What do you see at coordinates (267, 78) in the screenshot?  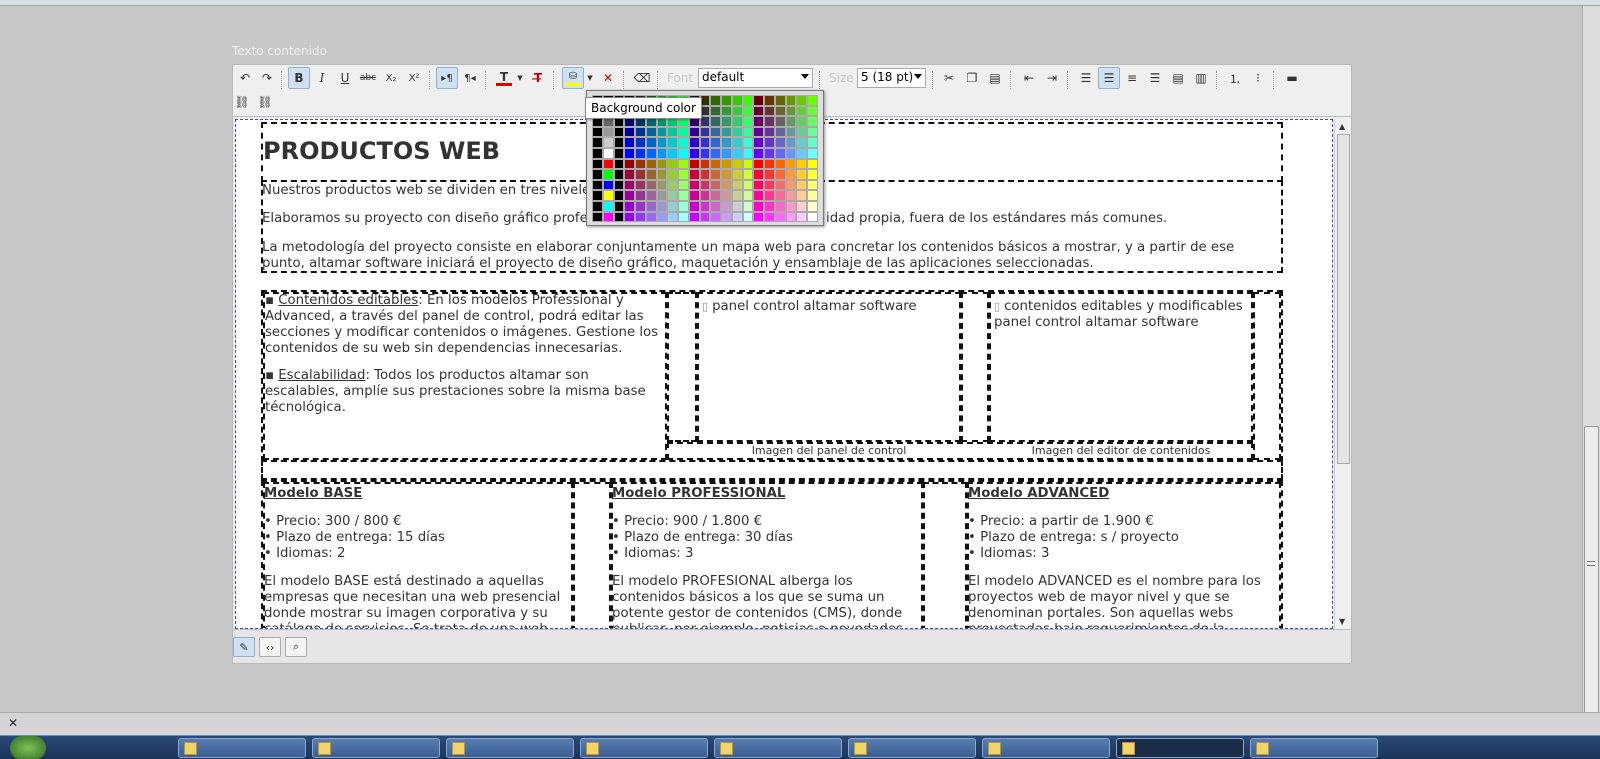 I see `redo-button: ↷` at bounding box center [267, 78].